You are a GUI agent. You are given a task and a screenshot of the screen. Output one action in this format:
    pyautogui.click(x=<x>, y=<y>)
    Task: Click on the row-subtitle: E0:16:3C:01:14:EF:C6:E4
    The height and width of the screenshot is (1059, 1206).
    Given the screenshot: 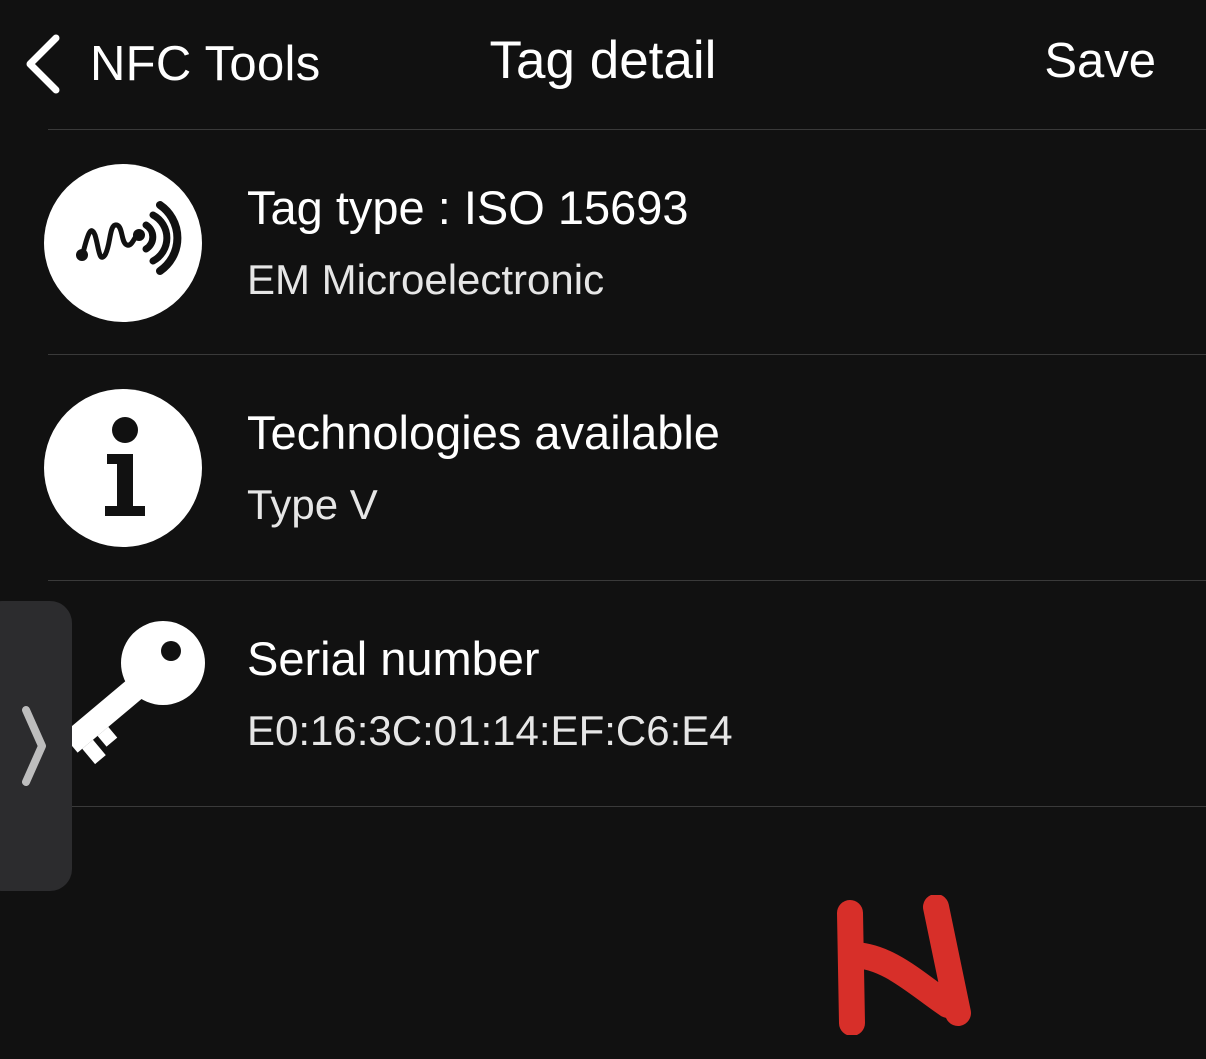 What is the action you would take?
    pyautogui.click(x=490, y=730)
    